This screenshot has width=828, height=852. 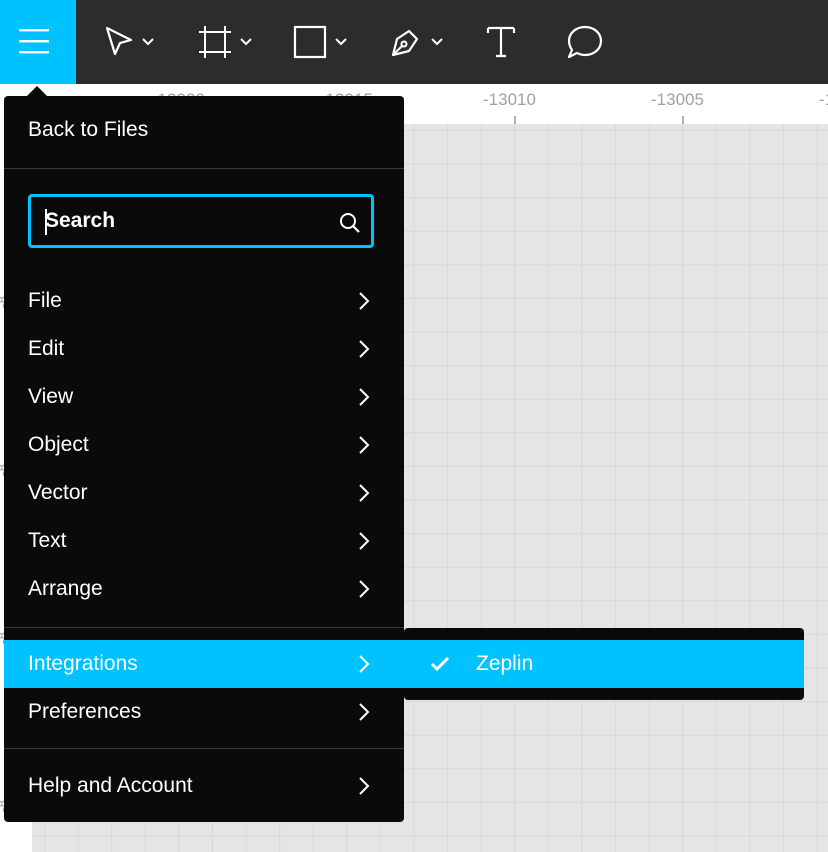 What do you see at coordinates (204, 301) in the screenshot?
I see `menu-item-file: File` at bounding box center [204, 301].